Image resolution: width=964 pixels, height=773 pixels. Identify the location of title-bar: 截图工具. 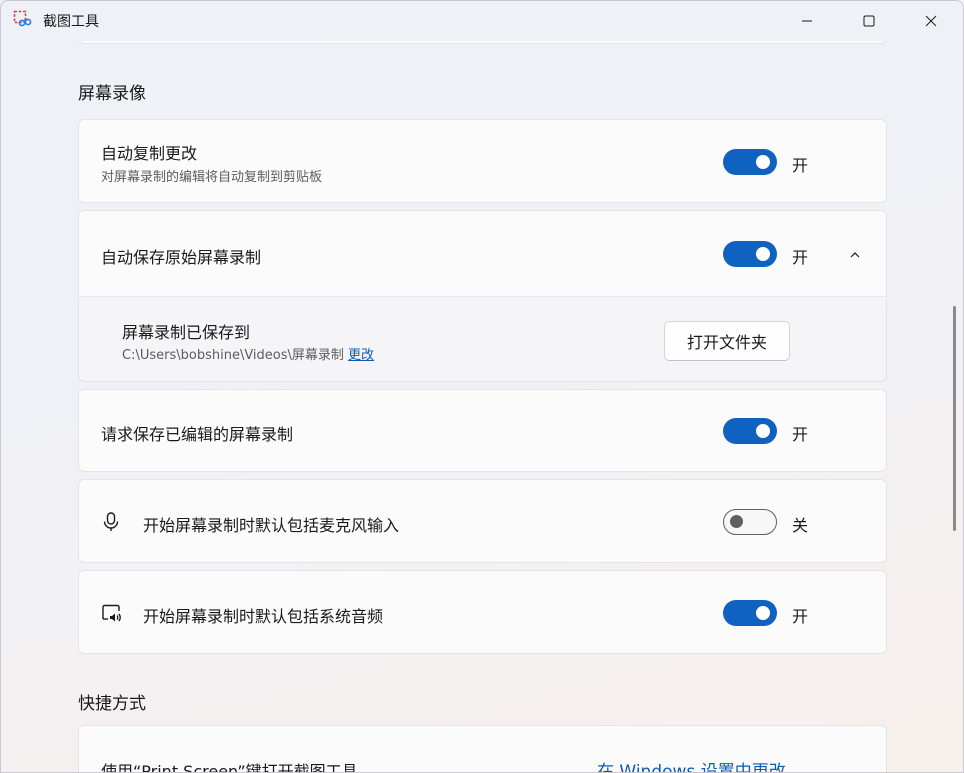
(482, 21).